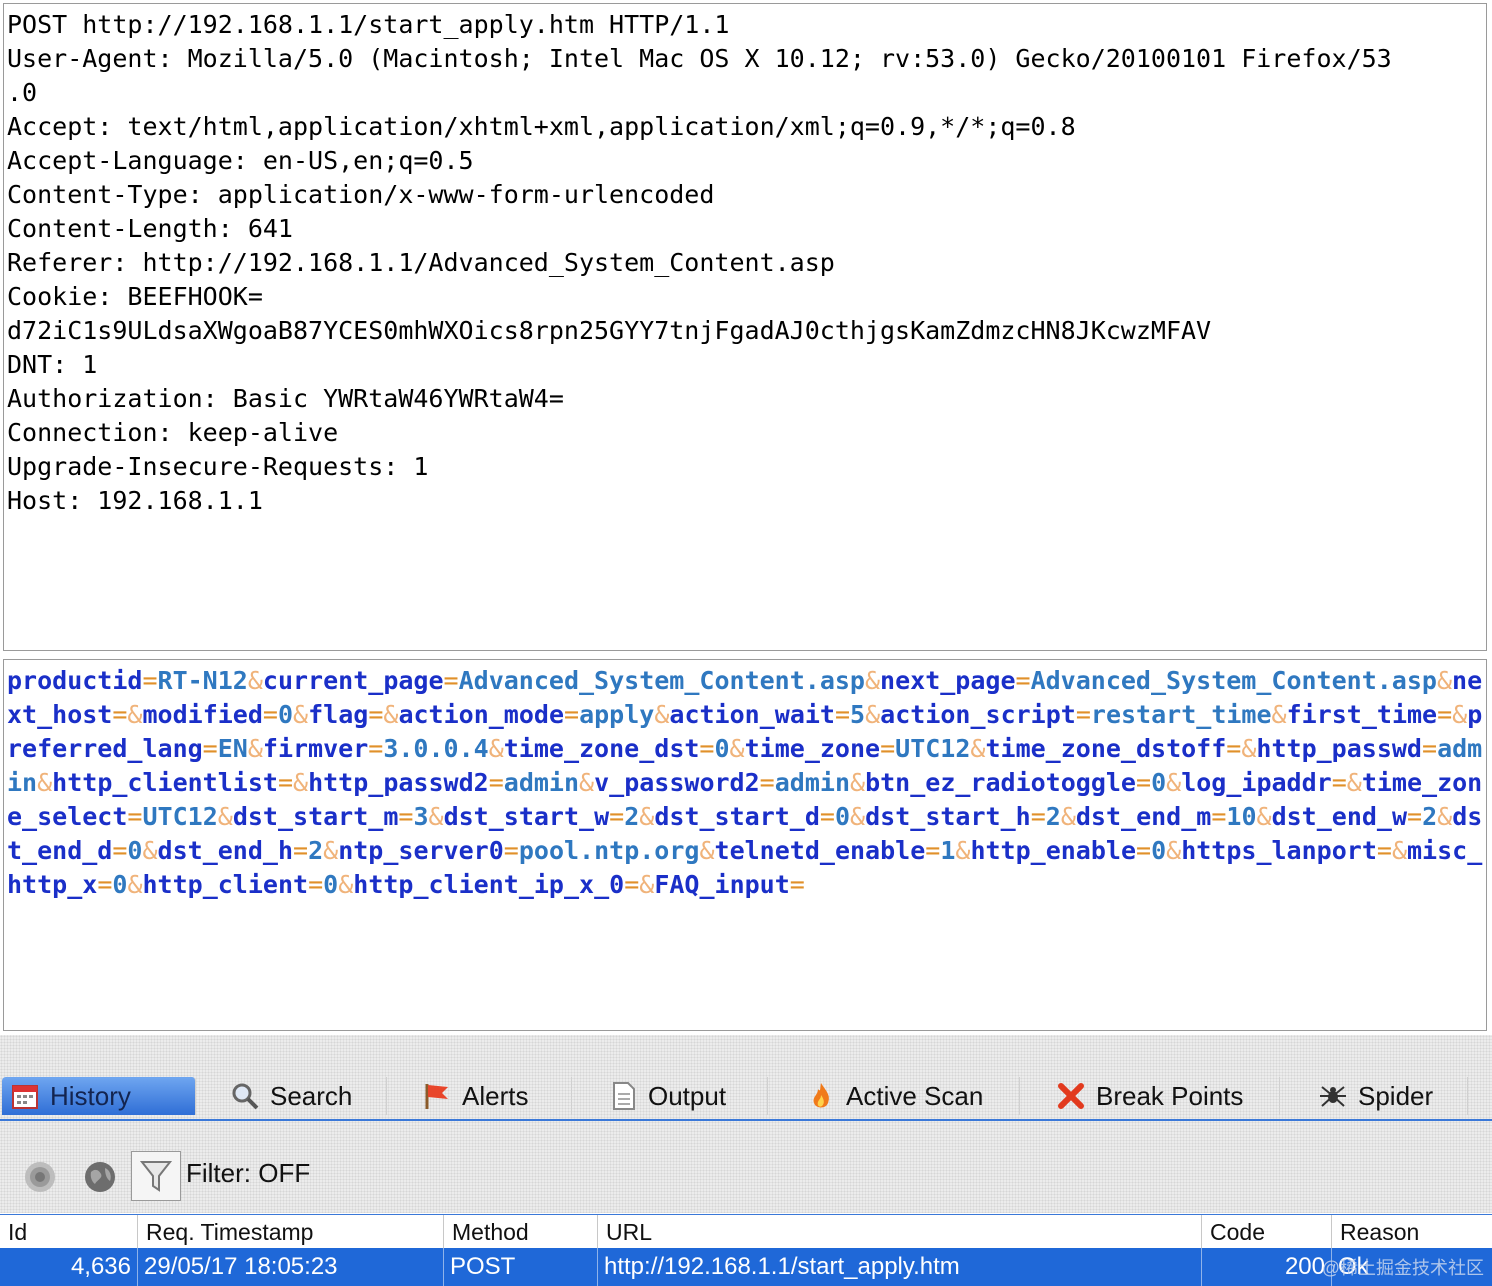 Image resolution: width=1492 pixels, height=1286 pixels. Describe the element at coordinates (69, 1267) in the screenshot. I see `cell-id: 4,636` at that location.